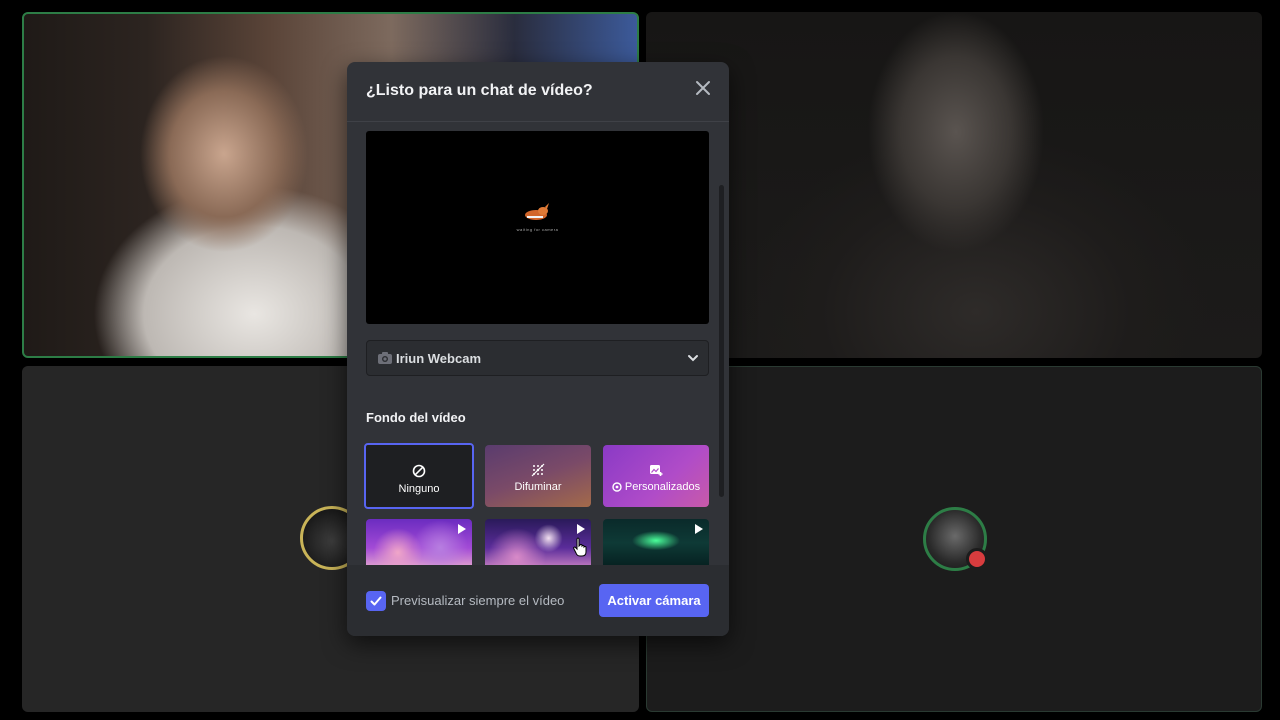 This screenshot has height=720, width=1280. I want to click on blur-icon, so click(538, 470).